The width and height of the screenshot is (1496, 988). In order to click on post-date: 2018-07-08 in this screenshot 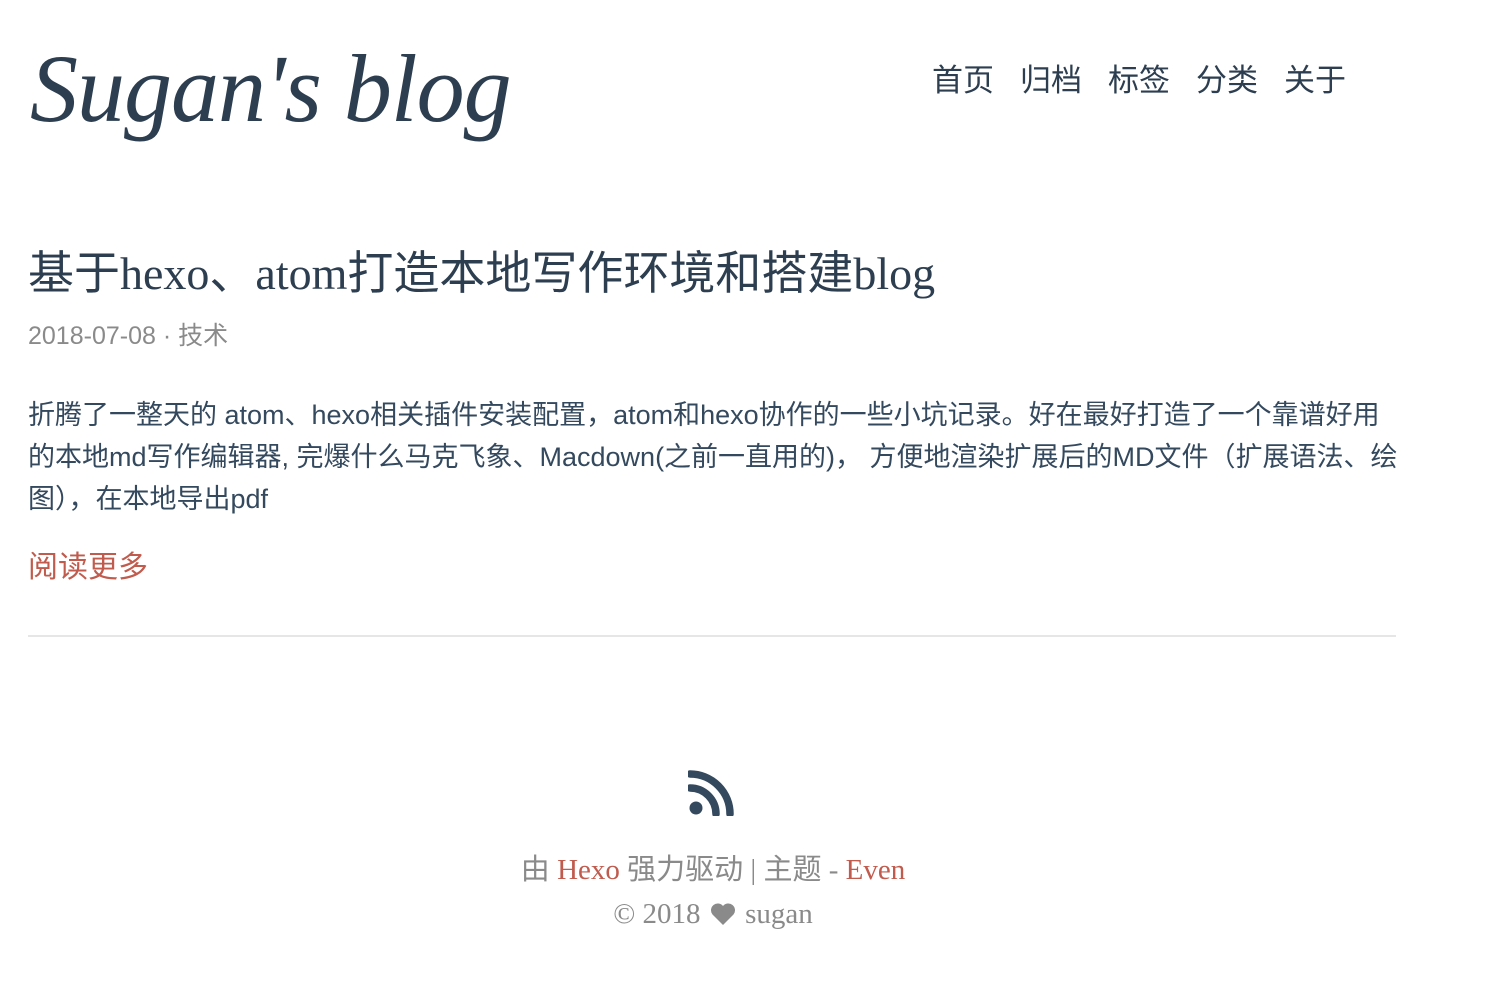, I will do `click(92, 336)`.